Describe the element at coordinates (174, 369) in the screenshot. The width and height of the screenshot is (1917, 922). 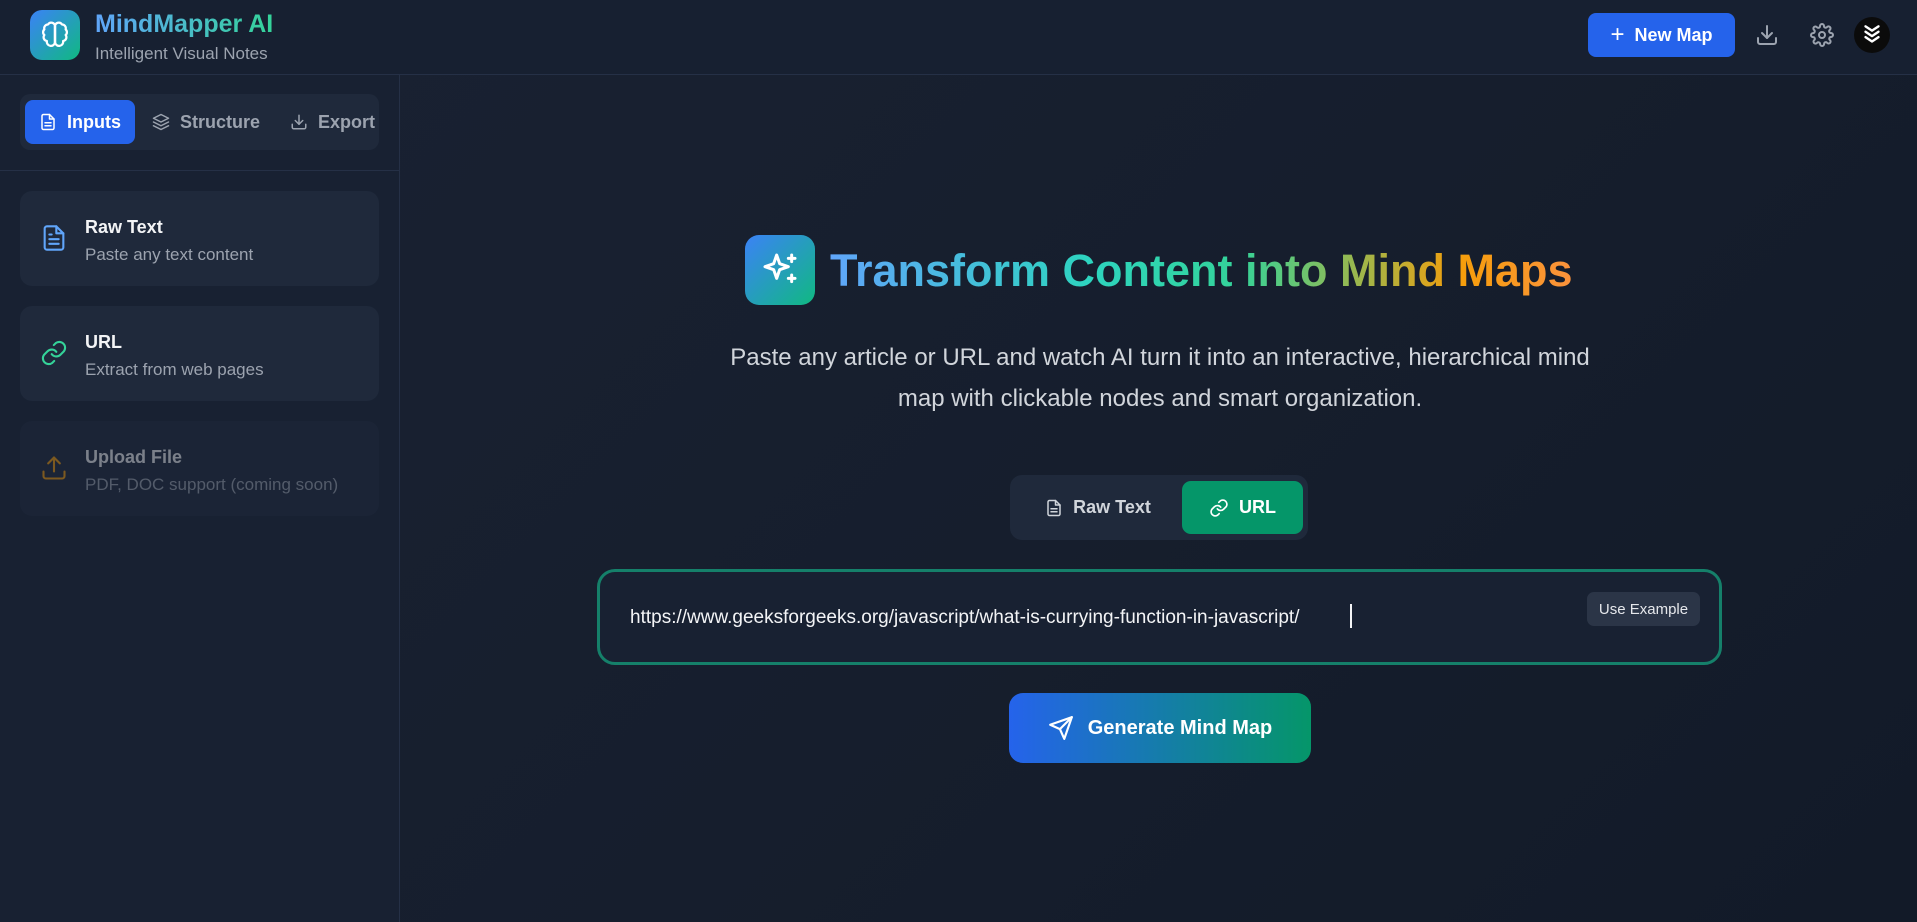
I see `input-option-description: Extract from web pages` at that location.